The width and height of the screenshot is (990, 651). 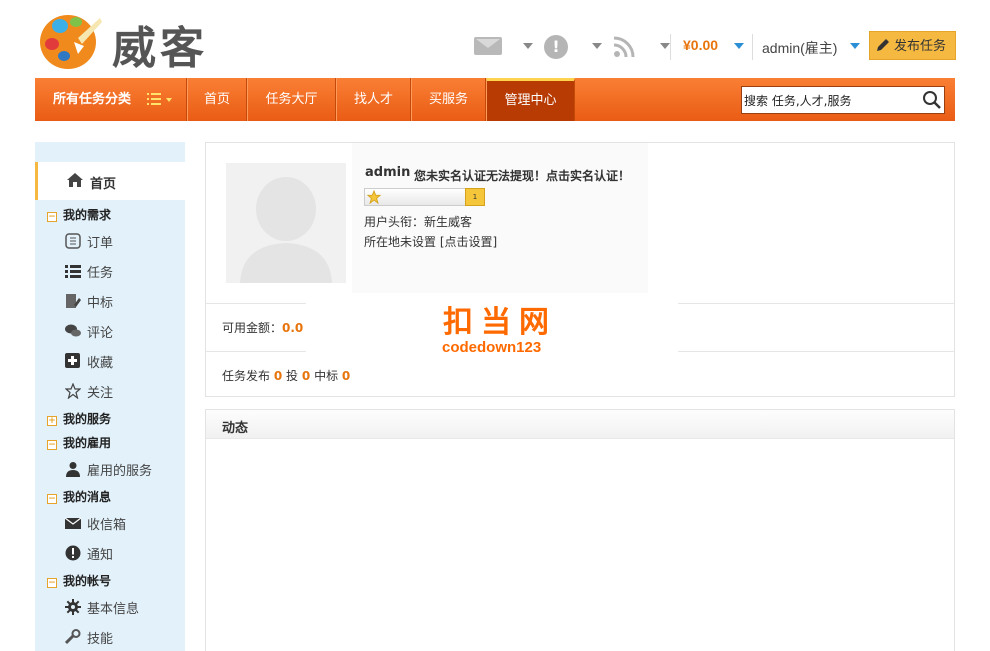 I want to click on wrench-icon, so click(x=73, y=637).